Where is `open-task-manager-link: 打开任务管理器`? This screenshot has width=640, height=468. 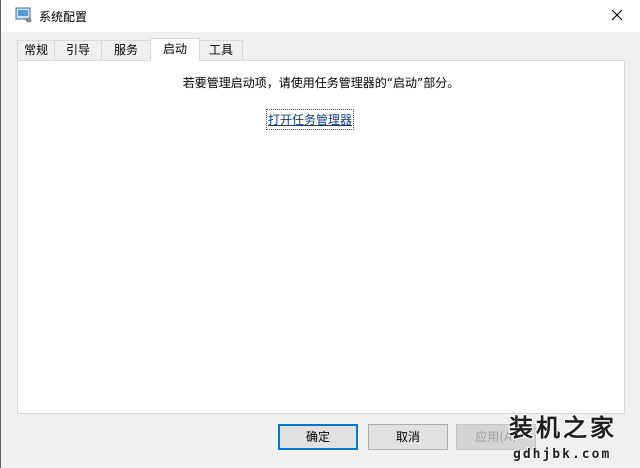
open-task-manager-link: 打开任务管理器 is located at coordinates (310, 119).